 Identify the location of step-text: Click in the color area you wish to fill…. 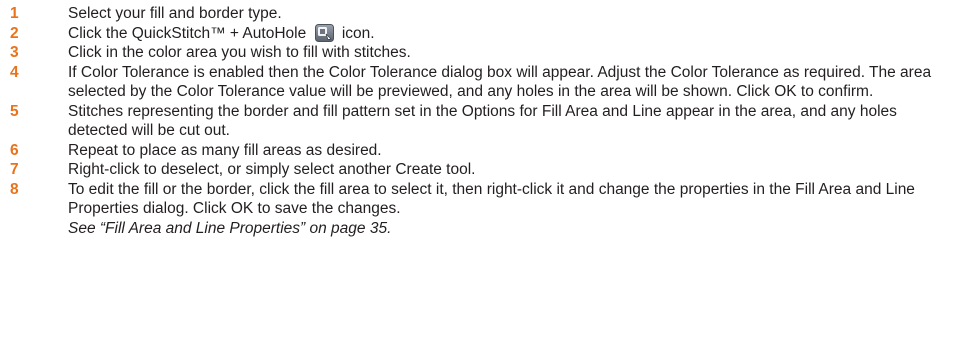
(239, 52).